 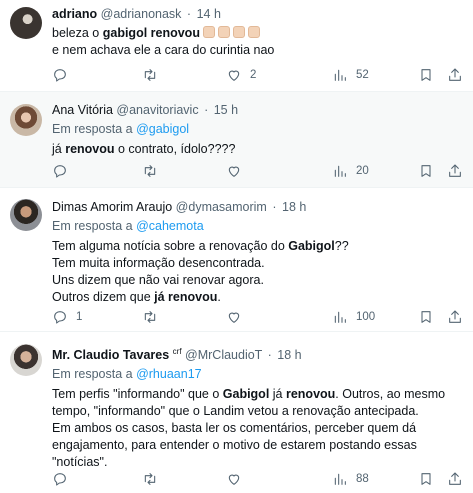 I want to click on tweet-text: já renovou o contrato, ídolo????, so click(x=256, y=149).